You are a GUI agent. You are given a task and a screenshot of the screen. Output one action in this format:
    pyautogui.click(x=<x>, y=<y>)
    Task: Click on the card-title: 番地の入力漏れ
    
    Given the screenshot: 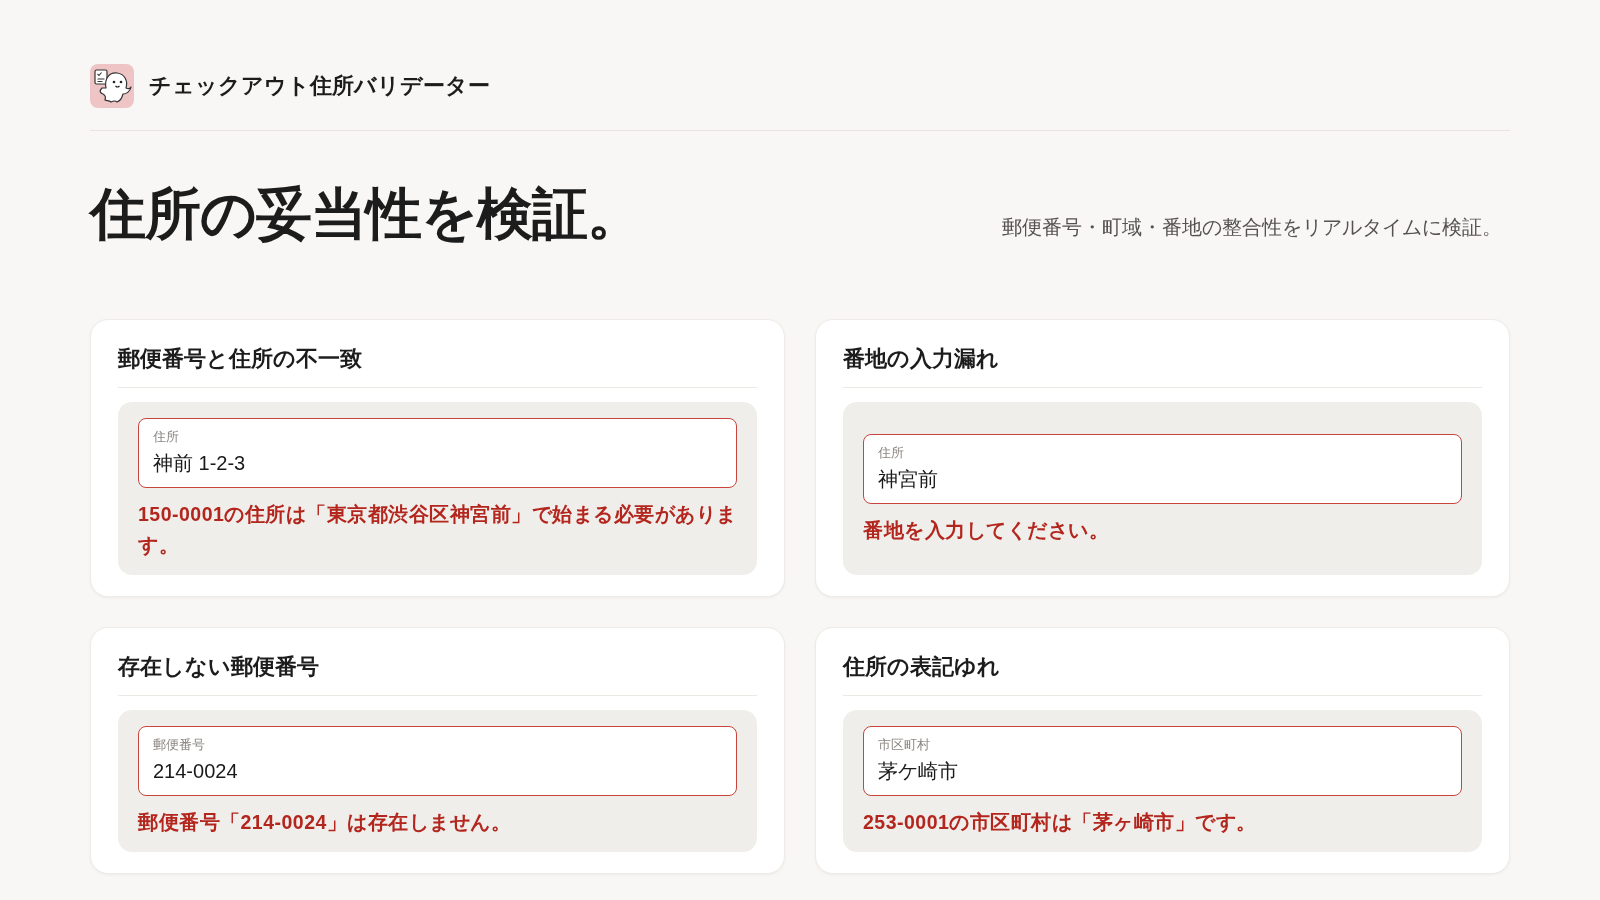 What is the action you would take?
    pyautogui.click(x=1162, y=365)
    